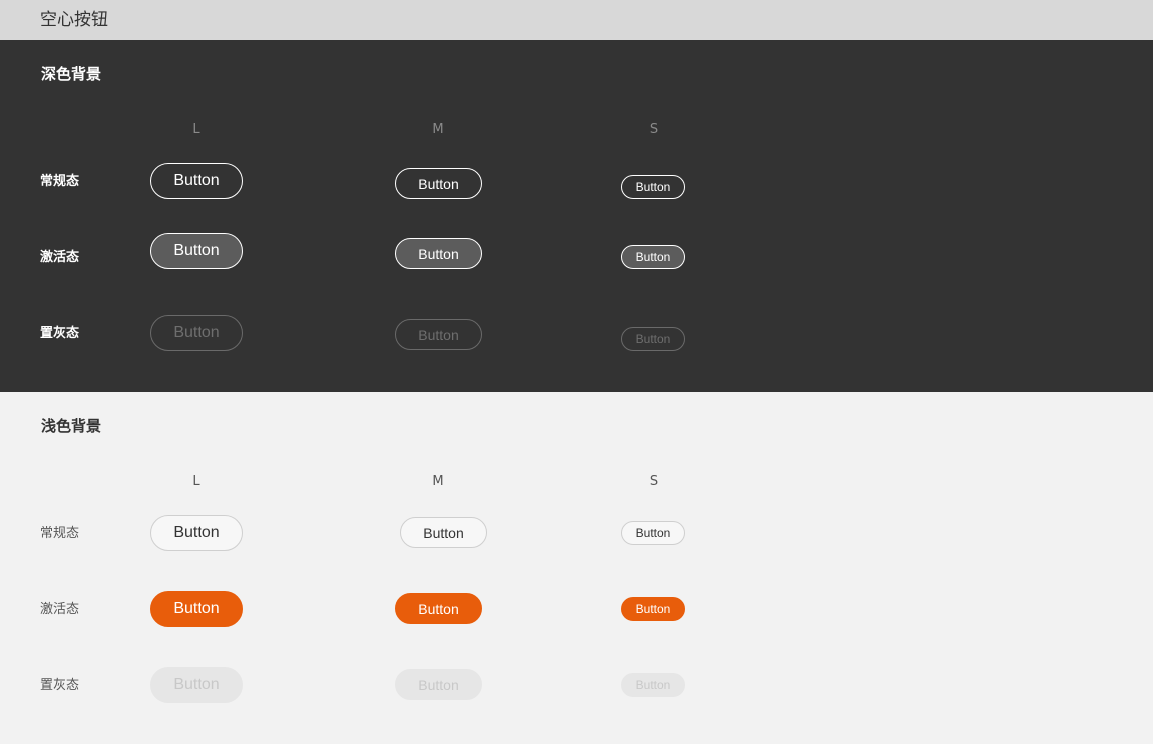 The width and height of the screenshot is (1153, 744). I want to click on section-title-light: 浅色背景, so click(71, 426).